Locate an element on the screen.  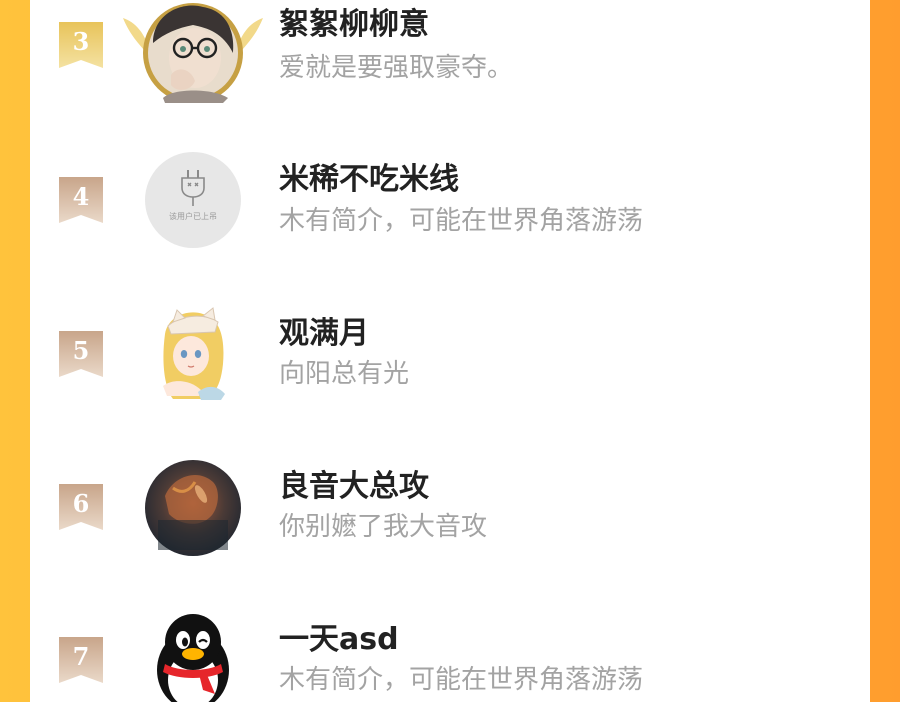
rank-badge: 6 is located at coordinates (81, 507).